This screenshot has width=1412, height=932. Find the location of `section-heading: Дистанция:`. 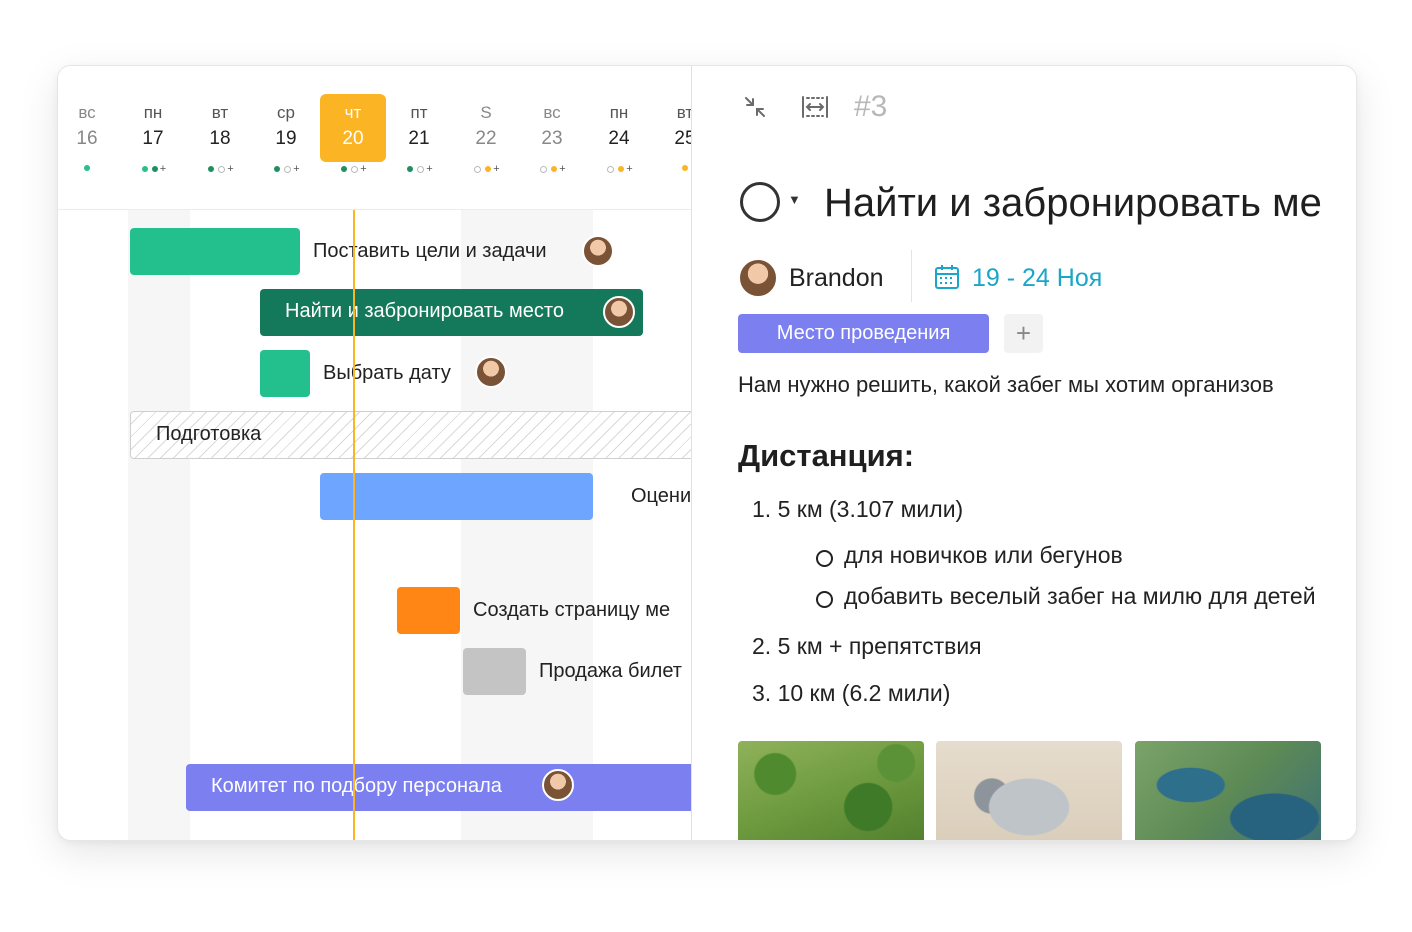

section-heading: Дистанция: is located at coordinates (826, 455).